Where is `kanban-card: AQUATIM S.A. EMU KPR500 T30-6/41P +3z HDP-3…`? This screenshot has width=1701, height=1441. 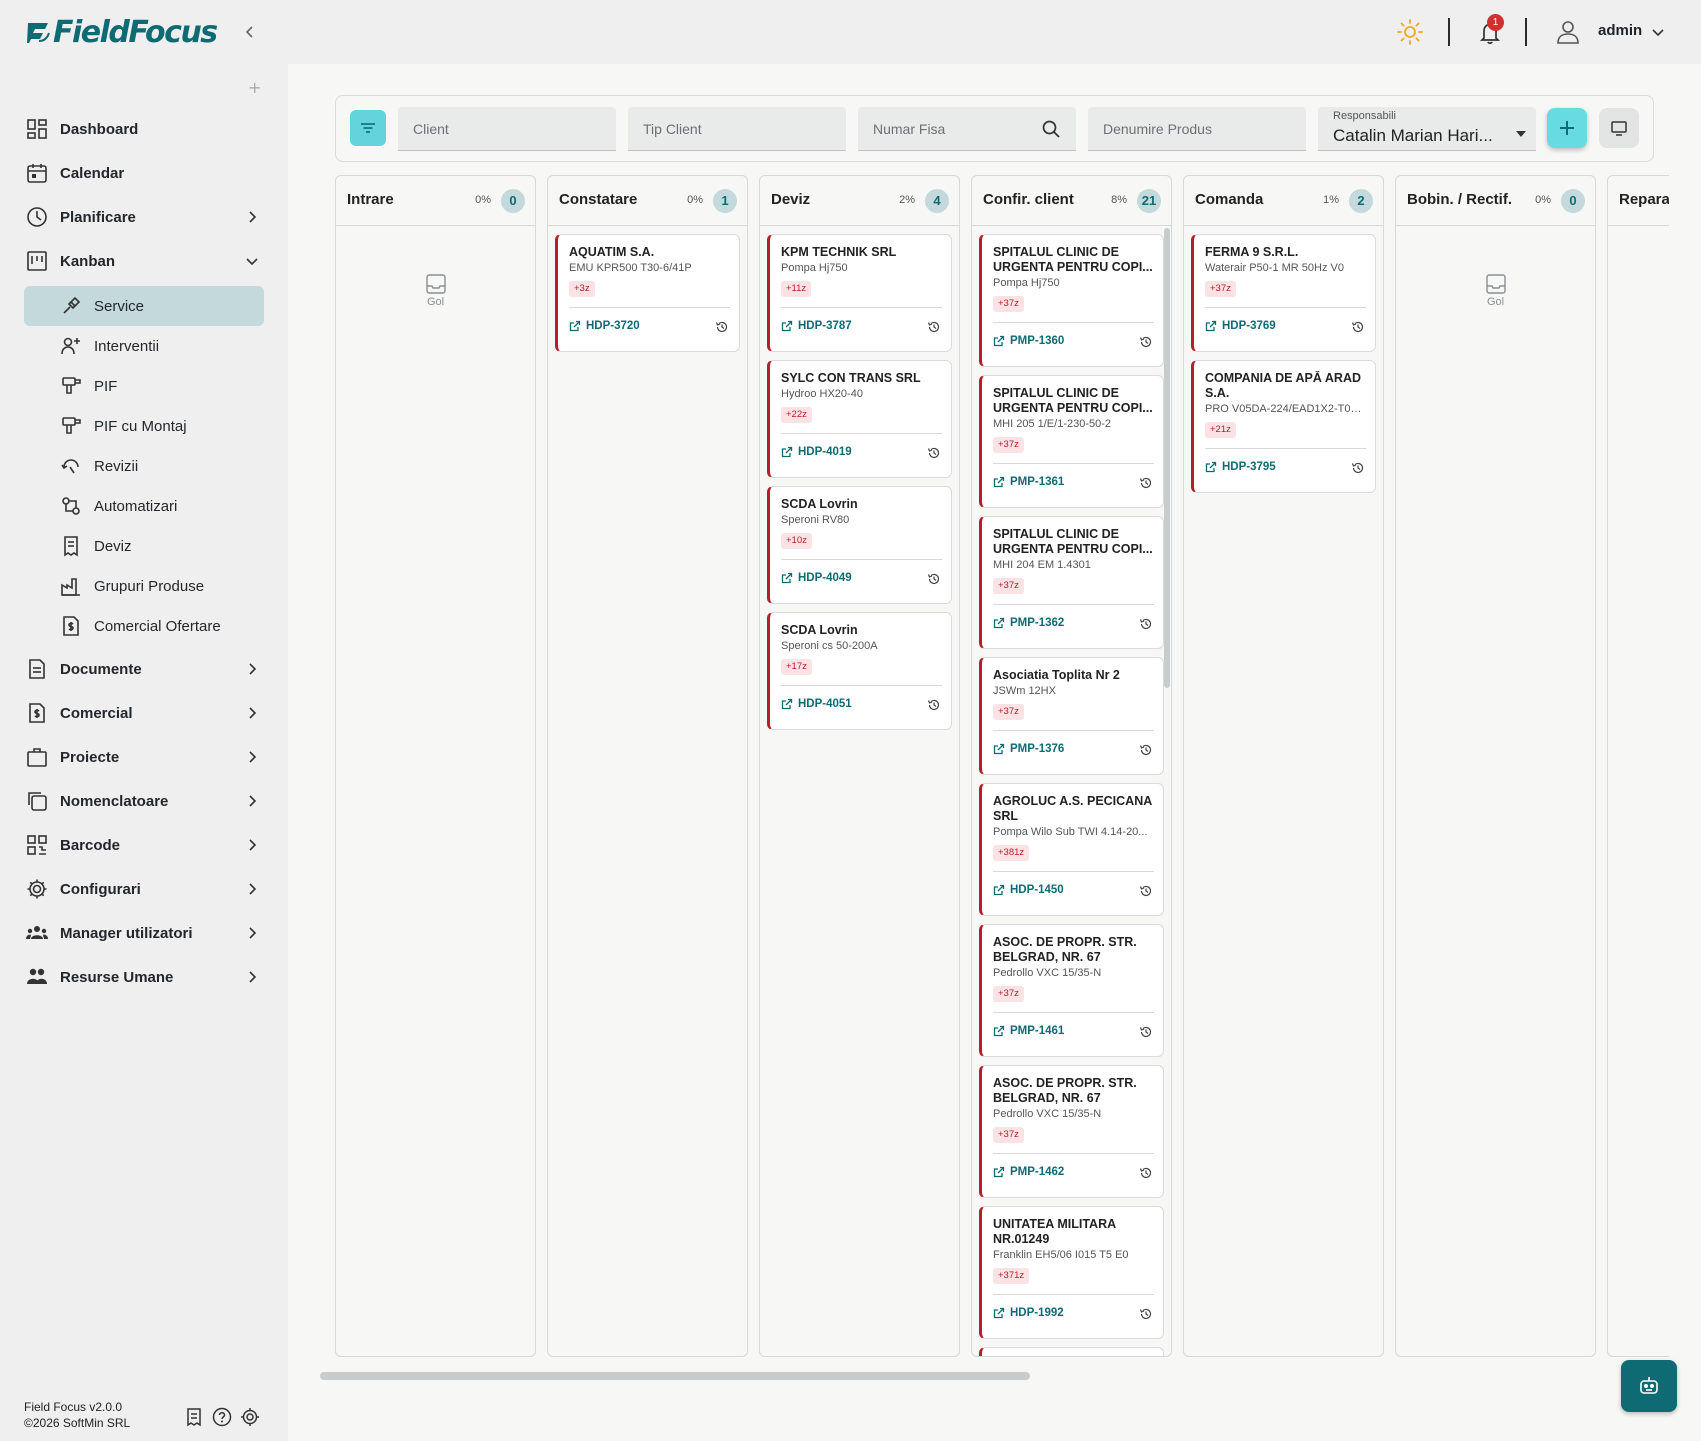
kanban-card: AQUATIM S.A. EMU KPR500 T30-6/41P +3z HDP-3… is located at coordinates (647, 293).